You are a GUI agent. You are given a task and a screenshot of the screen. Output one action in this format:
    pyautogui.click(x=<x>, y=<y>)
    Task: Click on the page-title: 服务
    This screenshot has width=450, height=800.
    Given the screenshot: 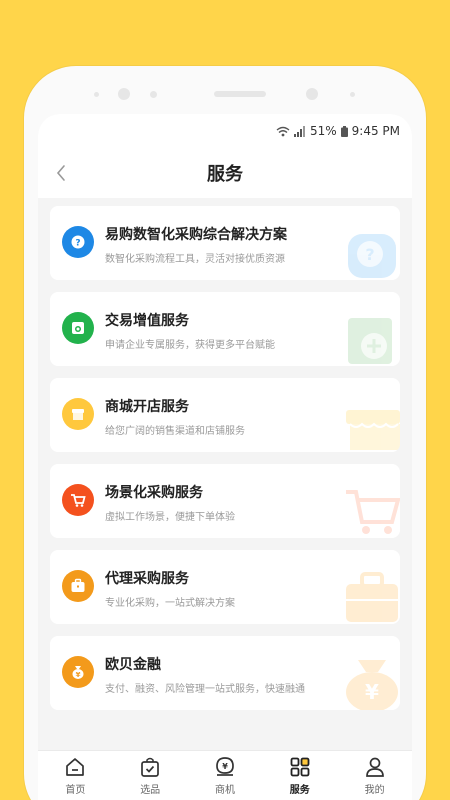 What is the action you would take?
    pyautogui.click(x=225, y=174)
    